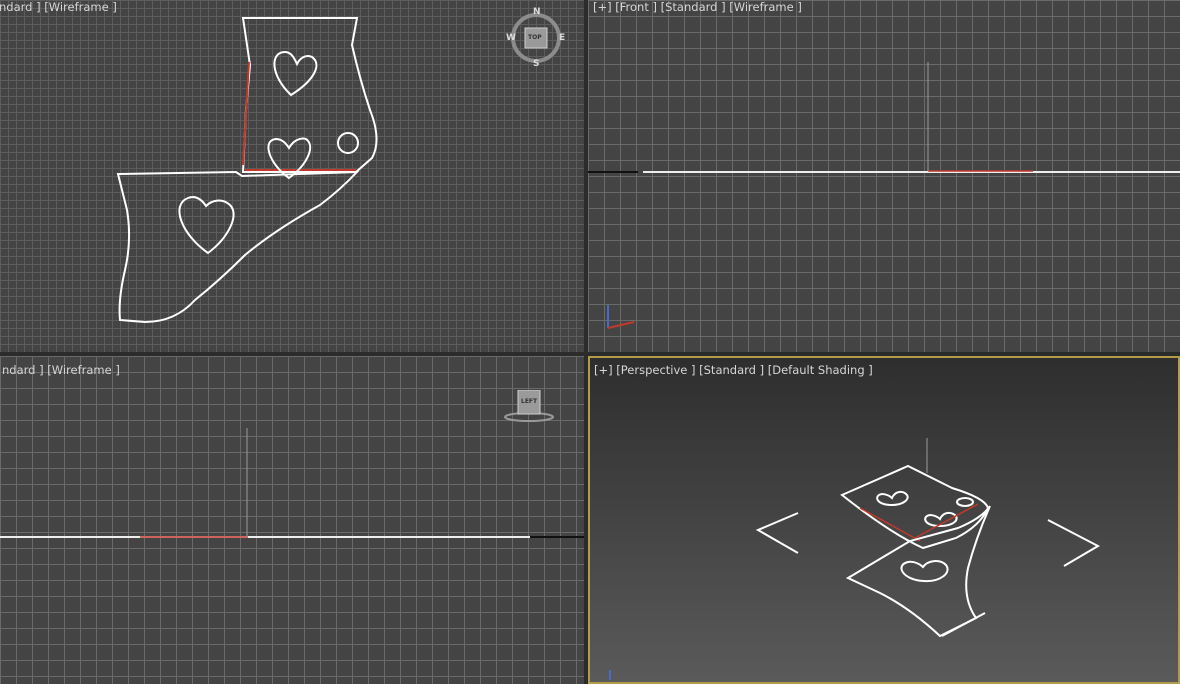 The height and width of the screenshot is (684, 1180). I want to click on perspective-viewport-shapes, so click(855, 559).